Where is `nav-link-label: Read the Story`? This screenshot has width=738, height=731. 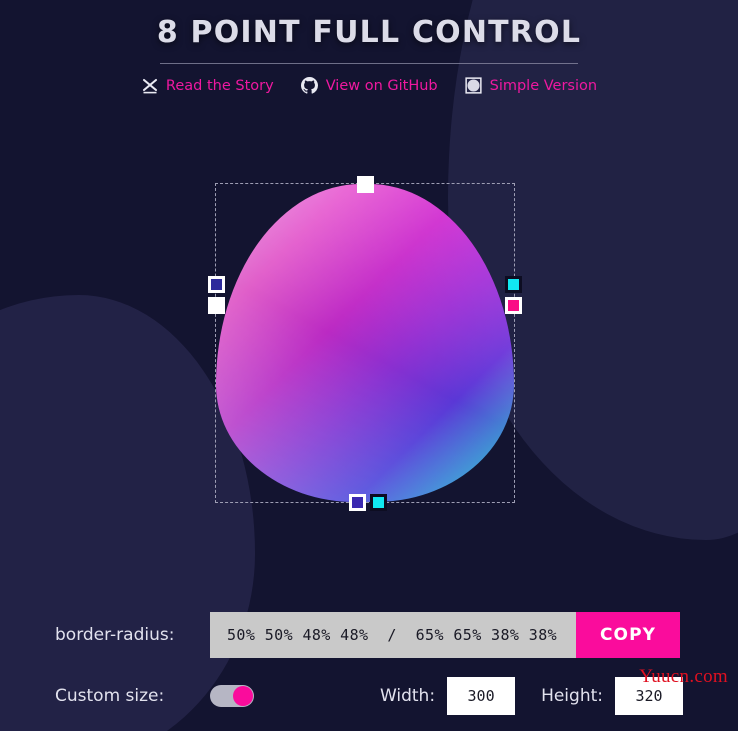
nav-link-label: Read the Story is located at coordinates (219, 85).